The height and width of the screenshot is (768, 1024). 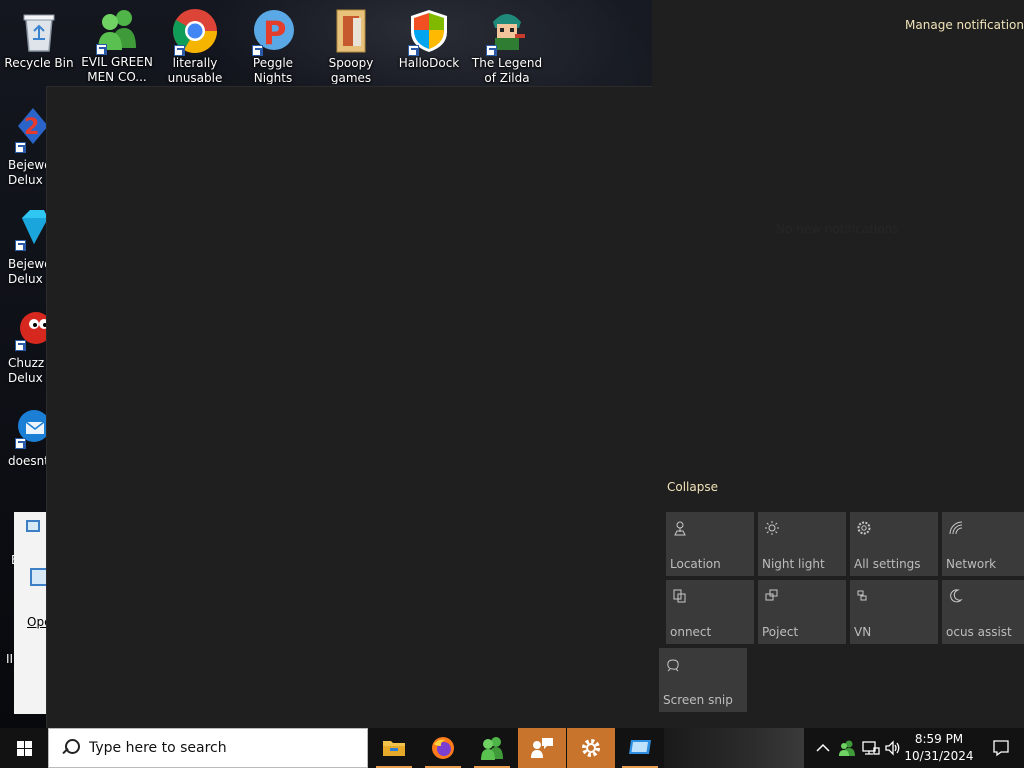 What do you see at coordinates (680, 528) in the screenshot?
I see `location-icon` at bounding box center [680, 528].